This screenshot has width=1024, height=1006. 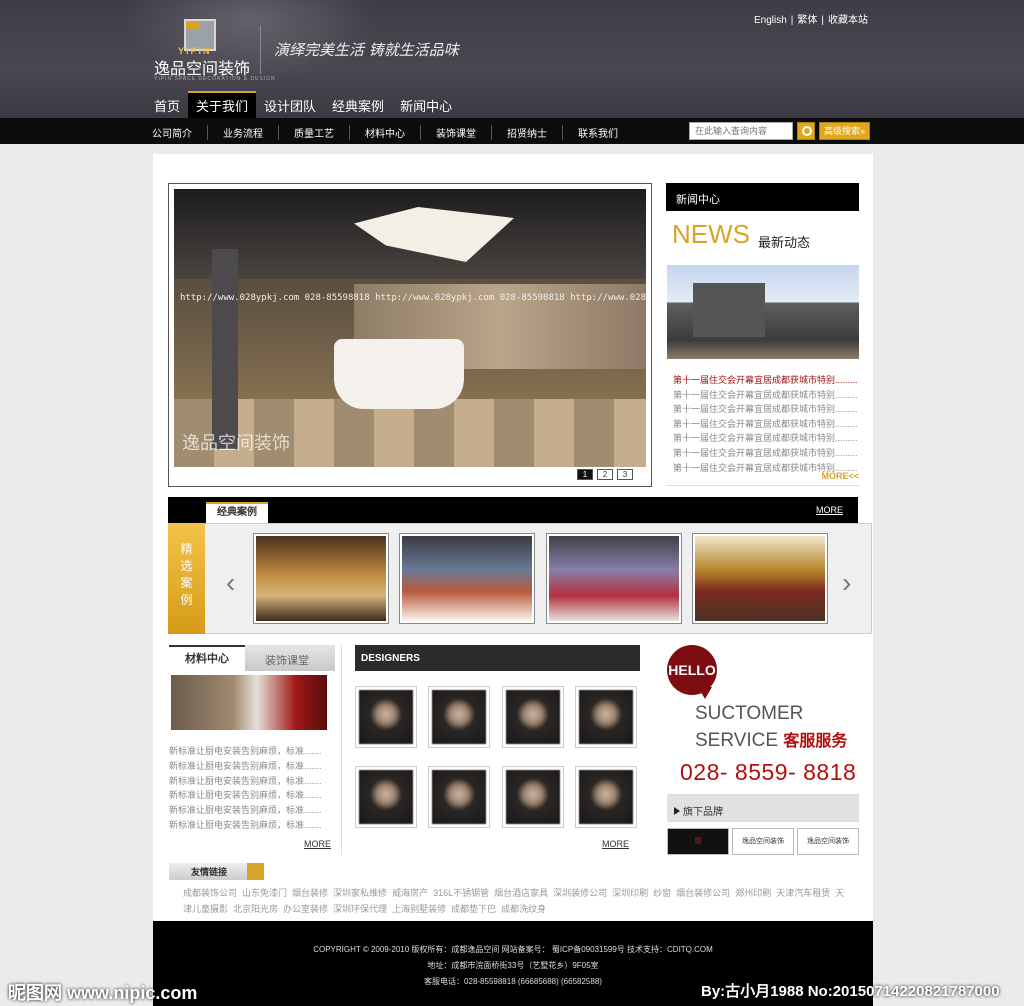 What do you see at coordinates (585, 474) in the screenshot?
I see `slider-page-1: 1` at bounding box center [585, 474].